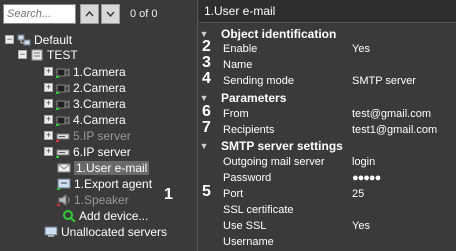 The width and height of the screenshot is (456, 251). What do you see at coordinates (327, 129) in the screenshot?
I see `prop-recipients: Recipients test1@gmail.com` at bounding box center [327, 129].